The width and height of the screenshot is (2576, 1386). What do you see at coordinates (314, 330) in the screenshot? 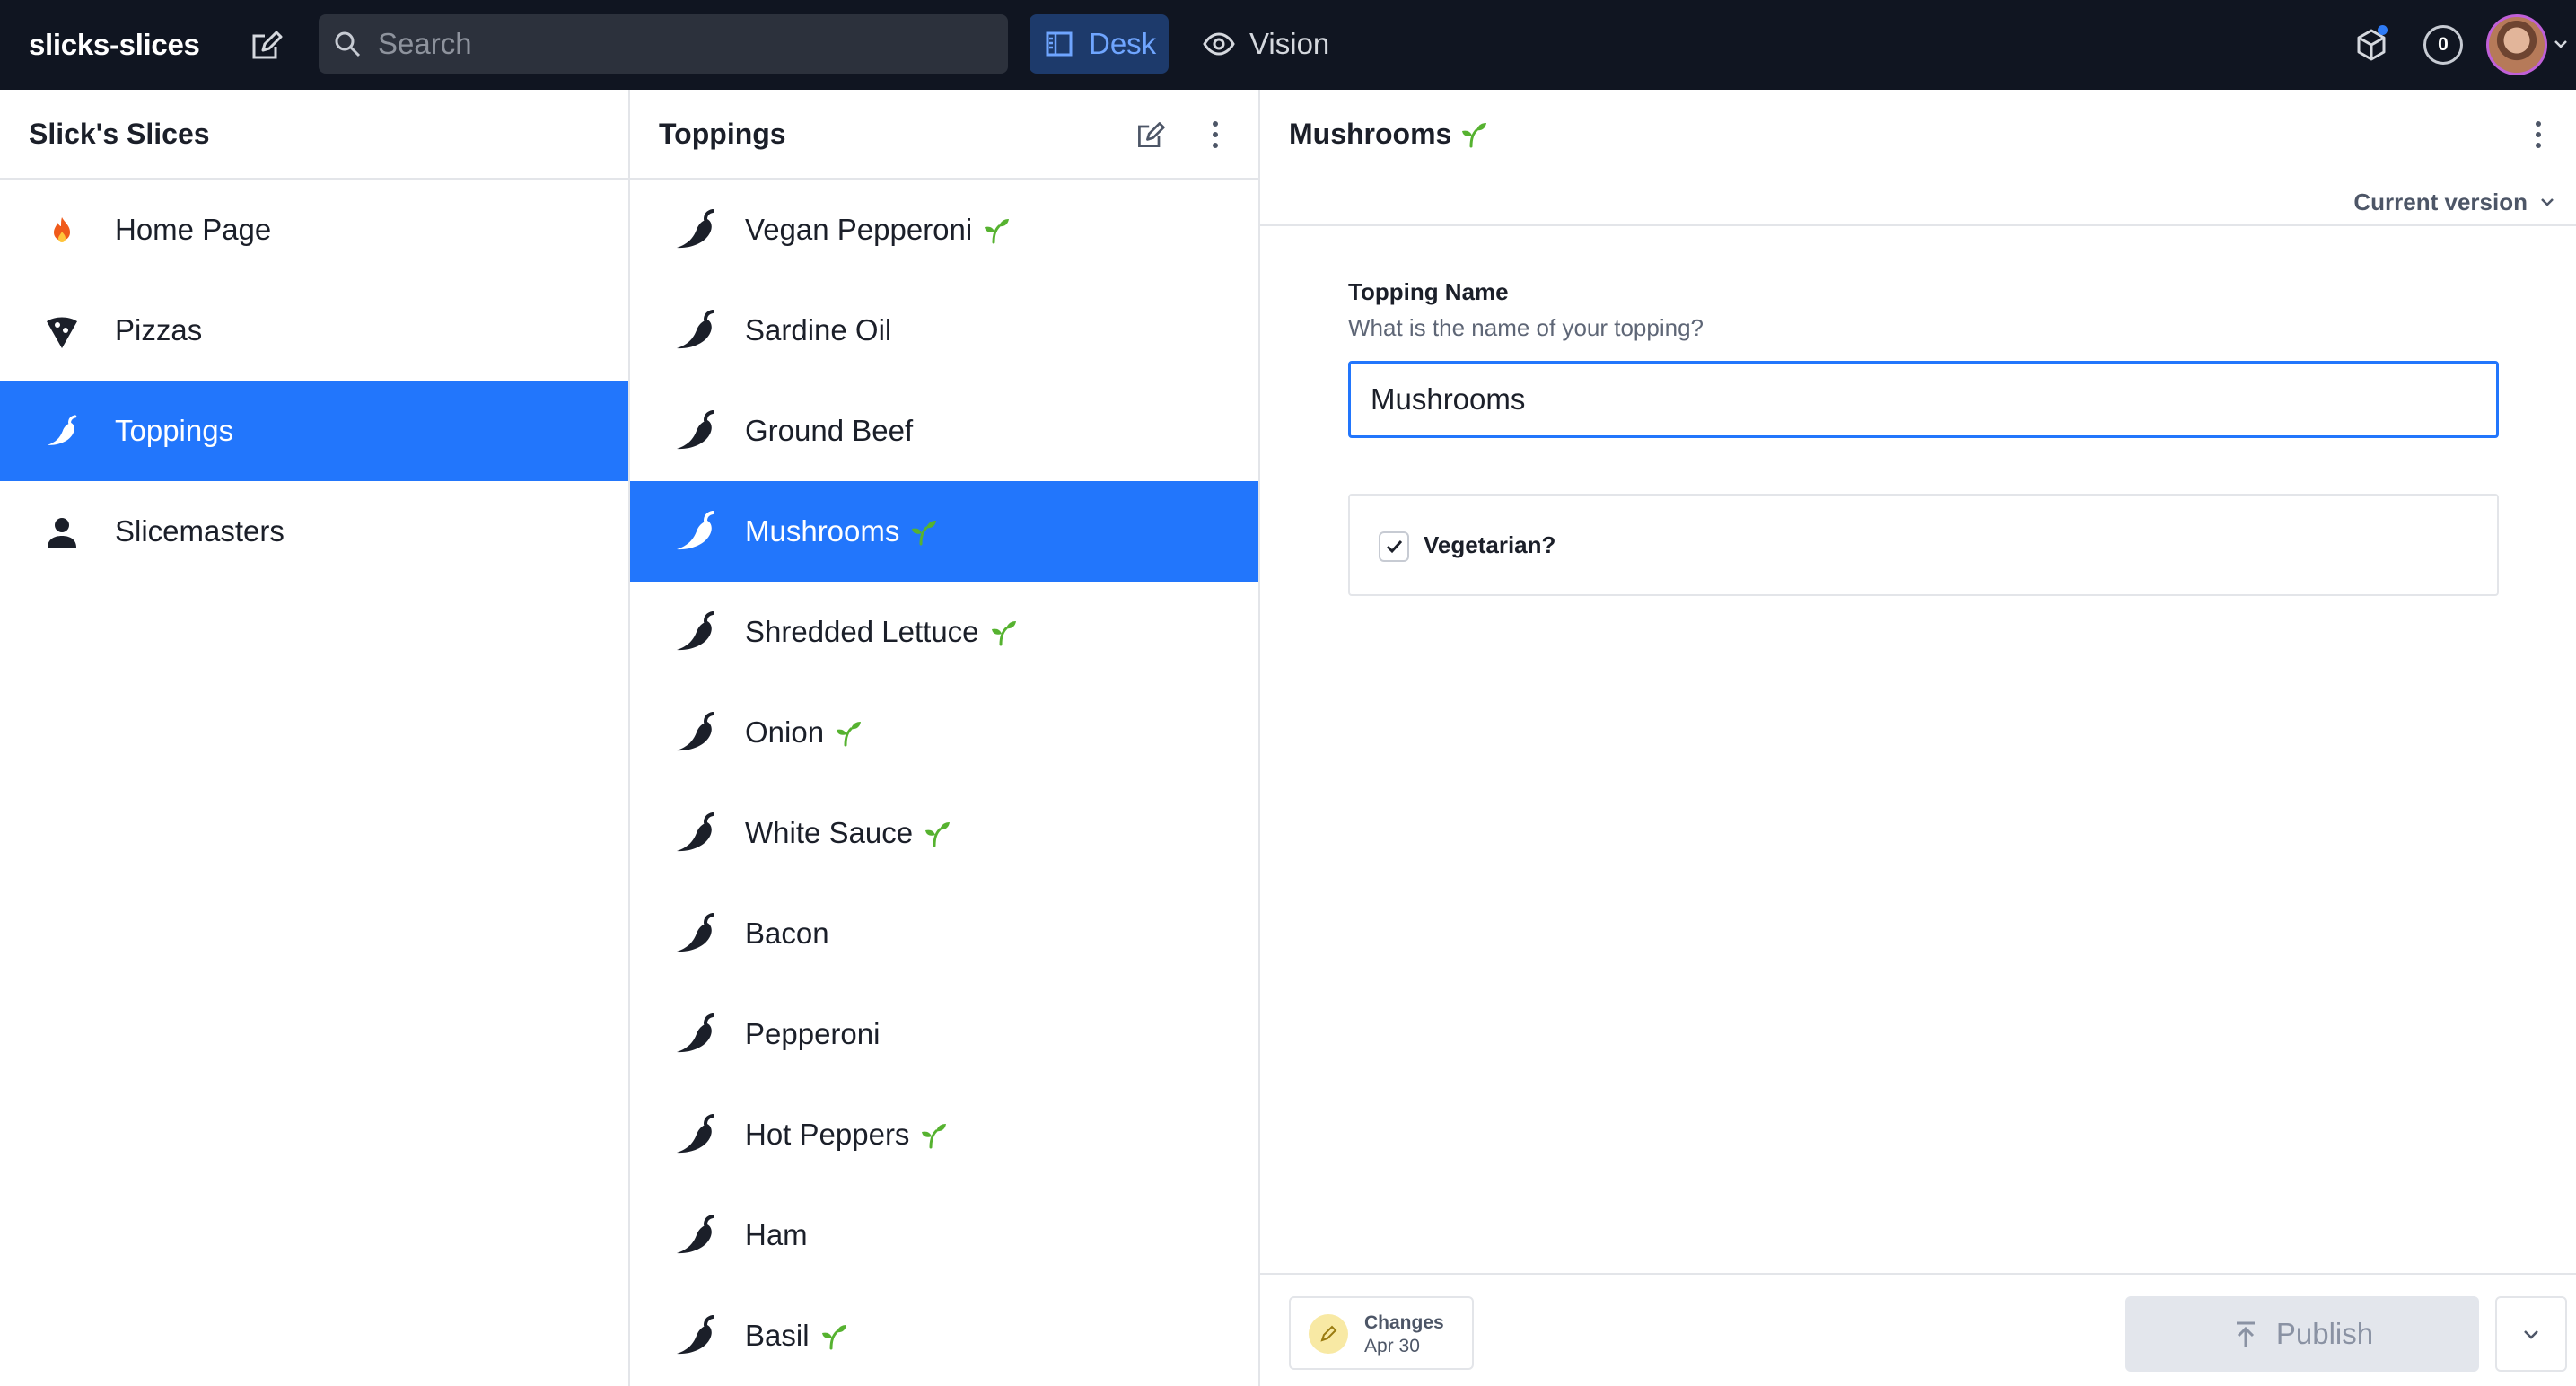
I see `sidebar-item-pizzas: Pizzas` at bounding box center [314, 330].